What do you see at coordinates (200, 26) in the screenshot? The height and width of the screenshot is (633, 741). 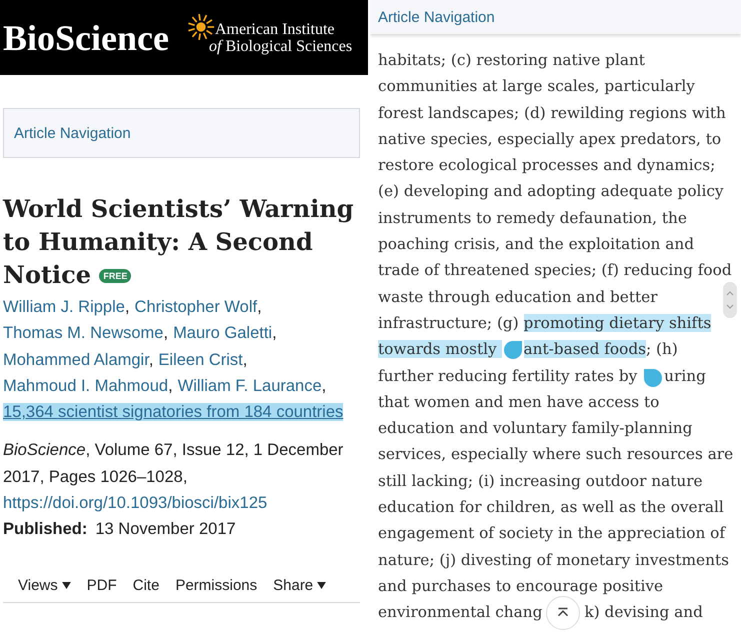 I see `sun-icon` at bounding box center [200, 26].